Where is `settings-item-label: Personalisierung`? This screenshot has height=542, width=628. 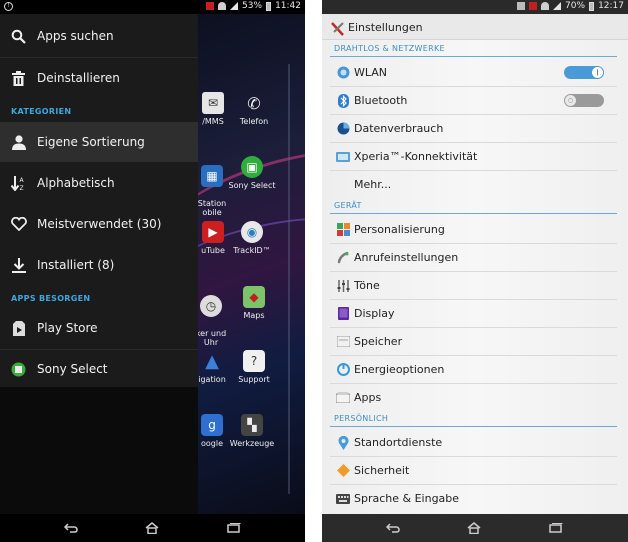
settings-item-label: Personalisierung is located at coordinates (399, 229).